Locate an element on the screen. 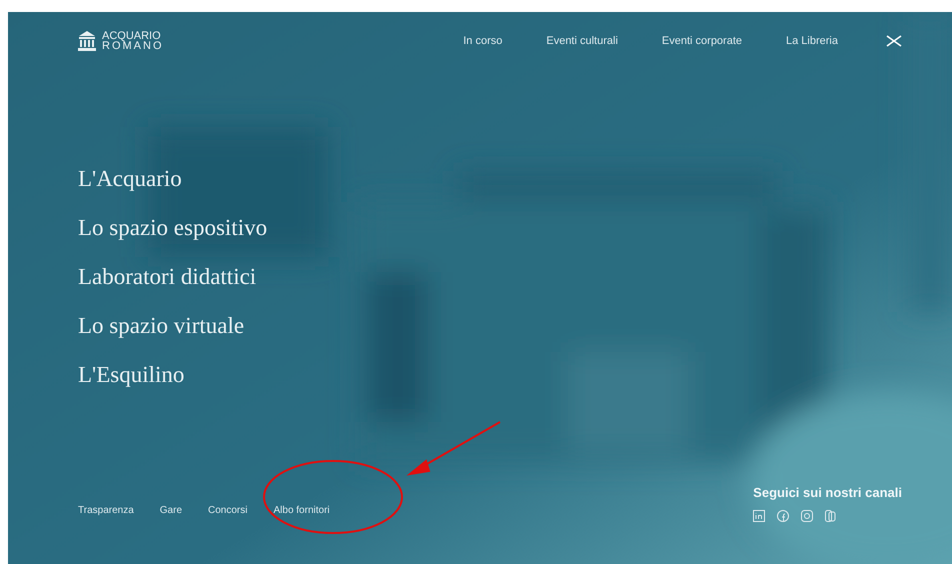 The width and height of the screenshot is (952, 564). menu-link: Lo spazio virtuale is located at coordinates (161, 326).